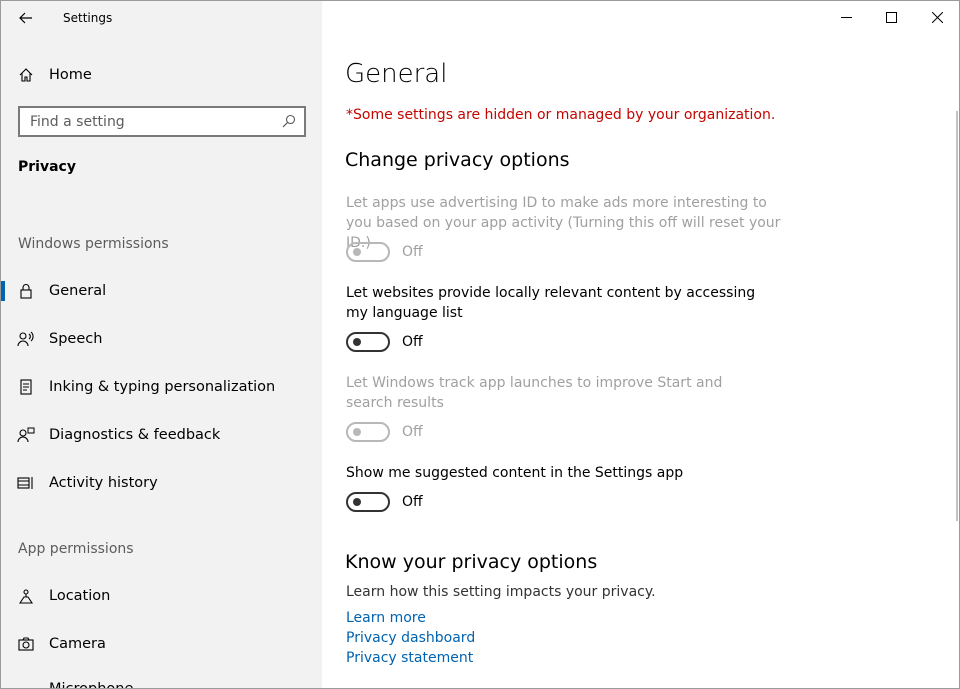 The width and height of the screenshot is (960, 689). Describe the element at coordinates (26, 644) in the screenshot. I see `camera-icon` at that location.